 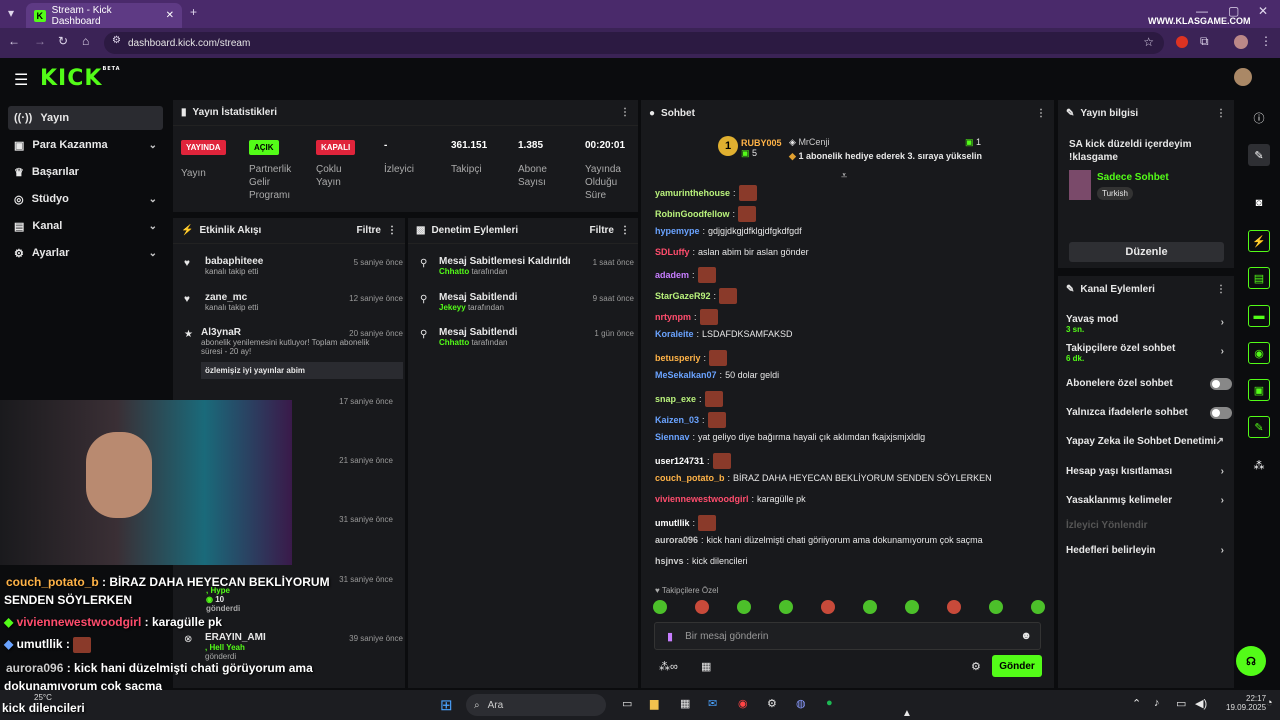 What do you see at coordinates (673, 317) in the screenshot?
I see `chat-username: nrtynpm` at bounding box center [673, 317].